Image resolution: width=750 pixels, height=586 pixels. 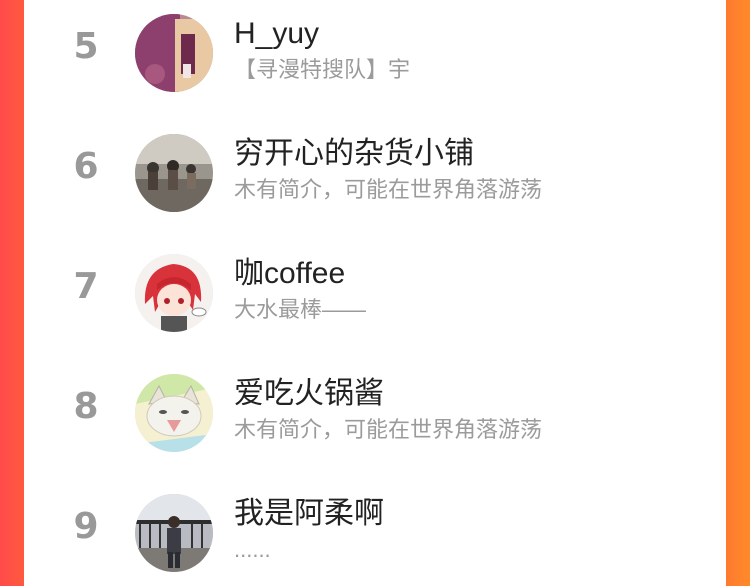 What do you see at coordinates (174, 173) in the screenshot?
I see `crowd-photo-avatar-icon` at bounding box center [174, 173].